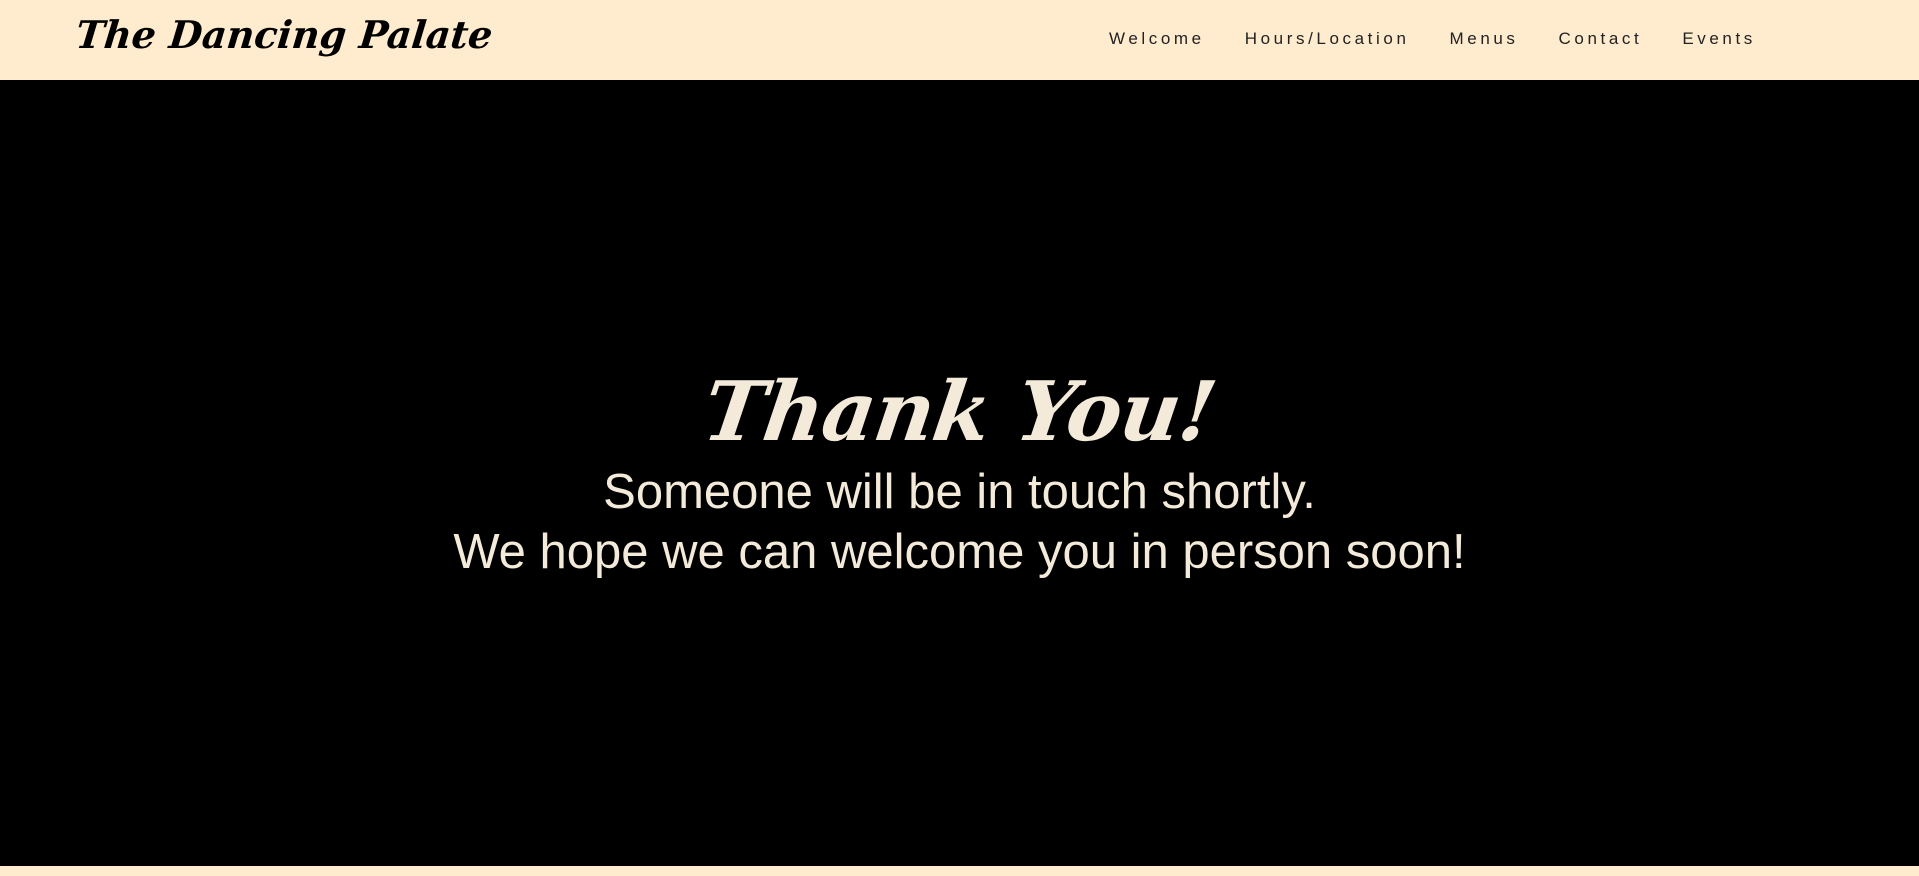 The height and width of the screenshot is (876, 1919). Describe the element at coordinates (1601, 39) in the screenshot. I see `nav-contact: Contact` at that location.